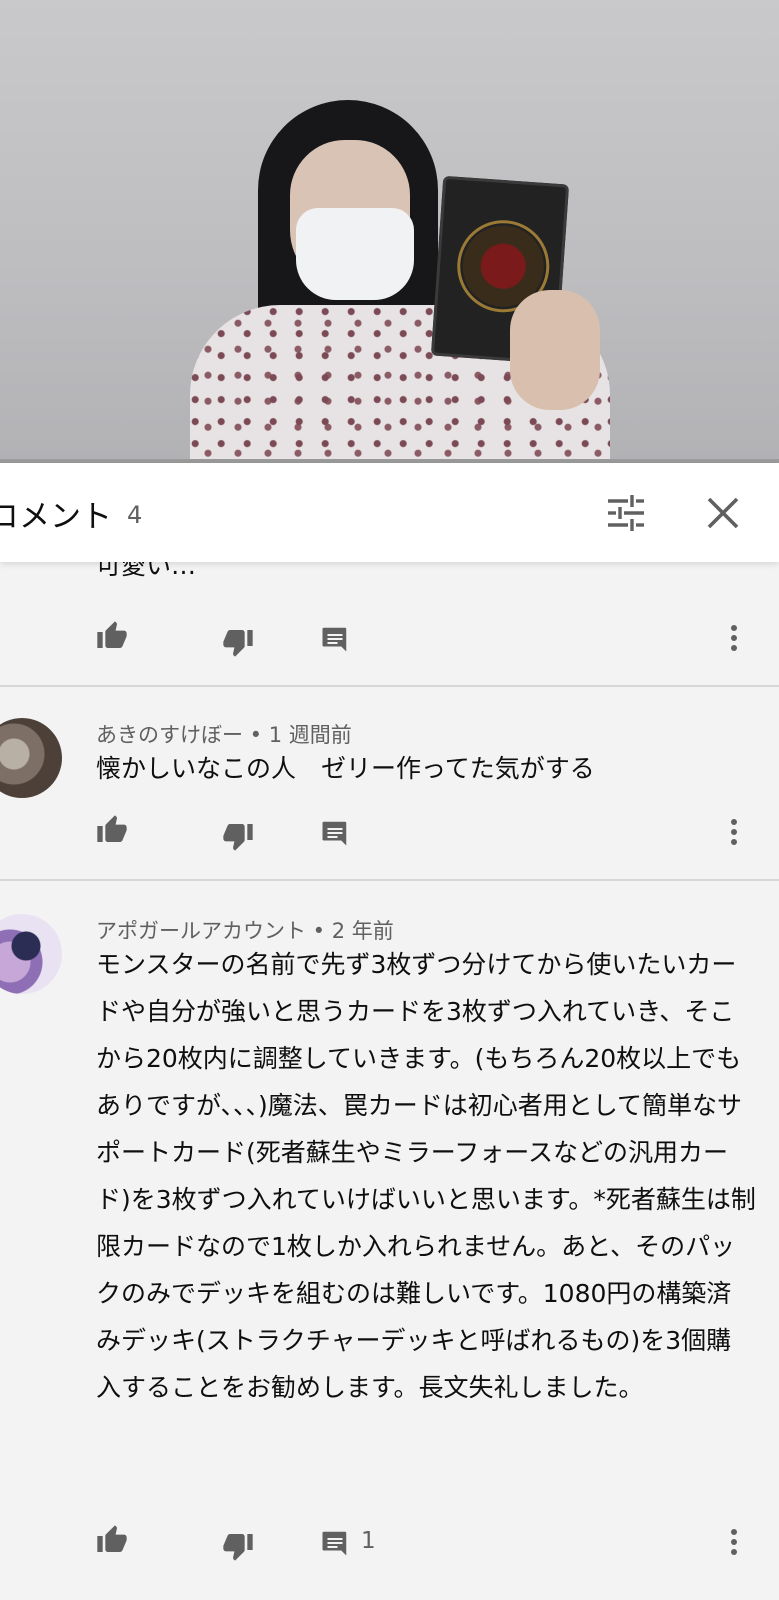 This screenshot has height=1600, width=779. What do you see at coordinates (626, 513) in the screenshot?
I see `sort-icon` at bounding box center [626, 513].